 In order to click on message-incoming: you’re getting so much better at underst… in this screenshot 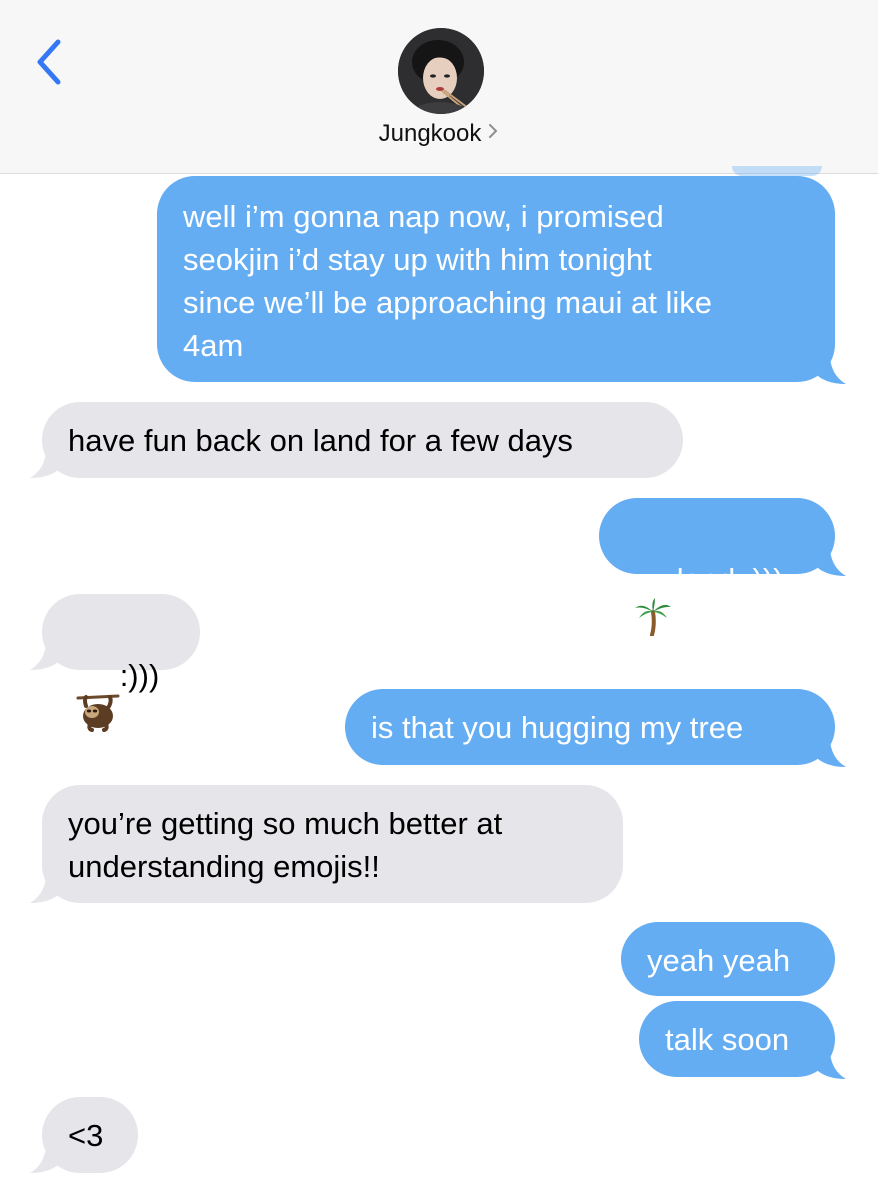, I will do `click(332, 844)`.